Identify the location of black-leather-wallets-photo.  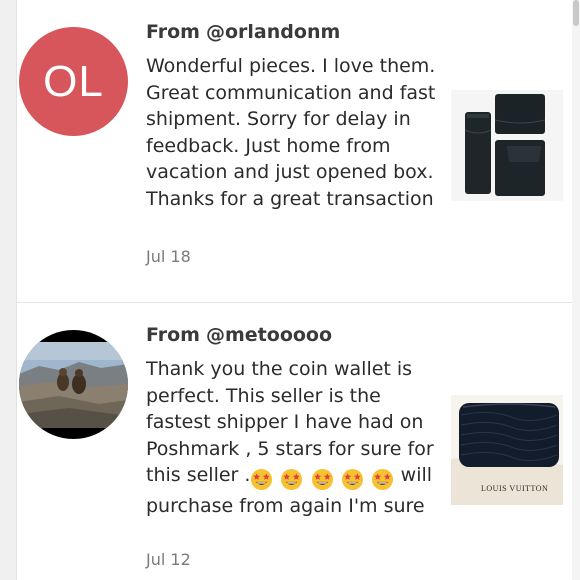
(507, 145).